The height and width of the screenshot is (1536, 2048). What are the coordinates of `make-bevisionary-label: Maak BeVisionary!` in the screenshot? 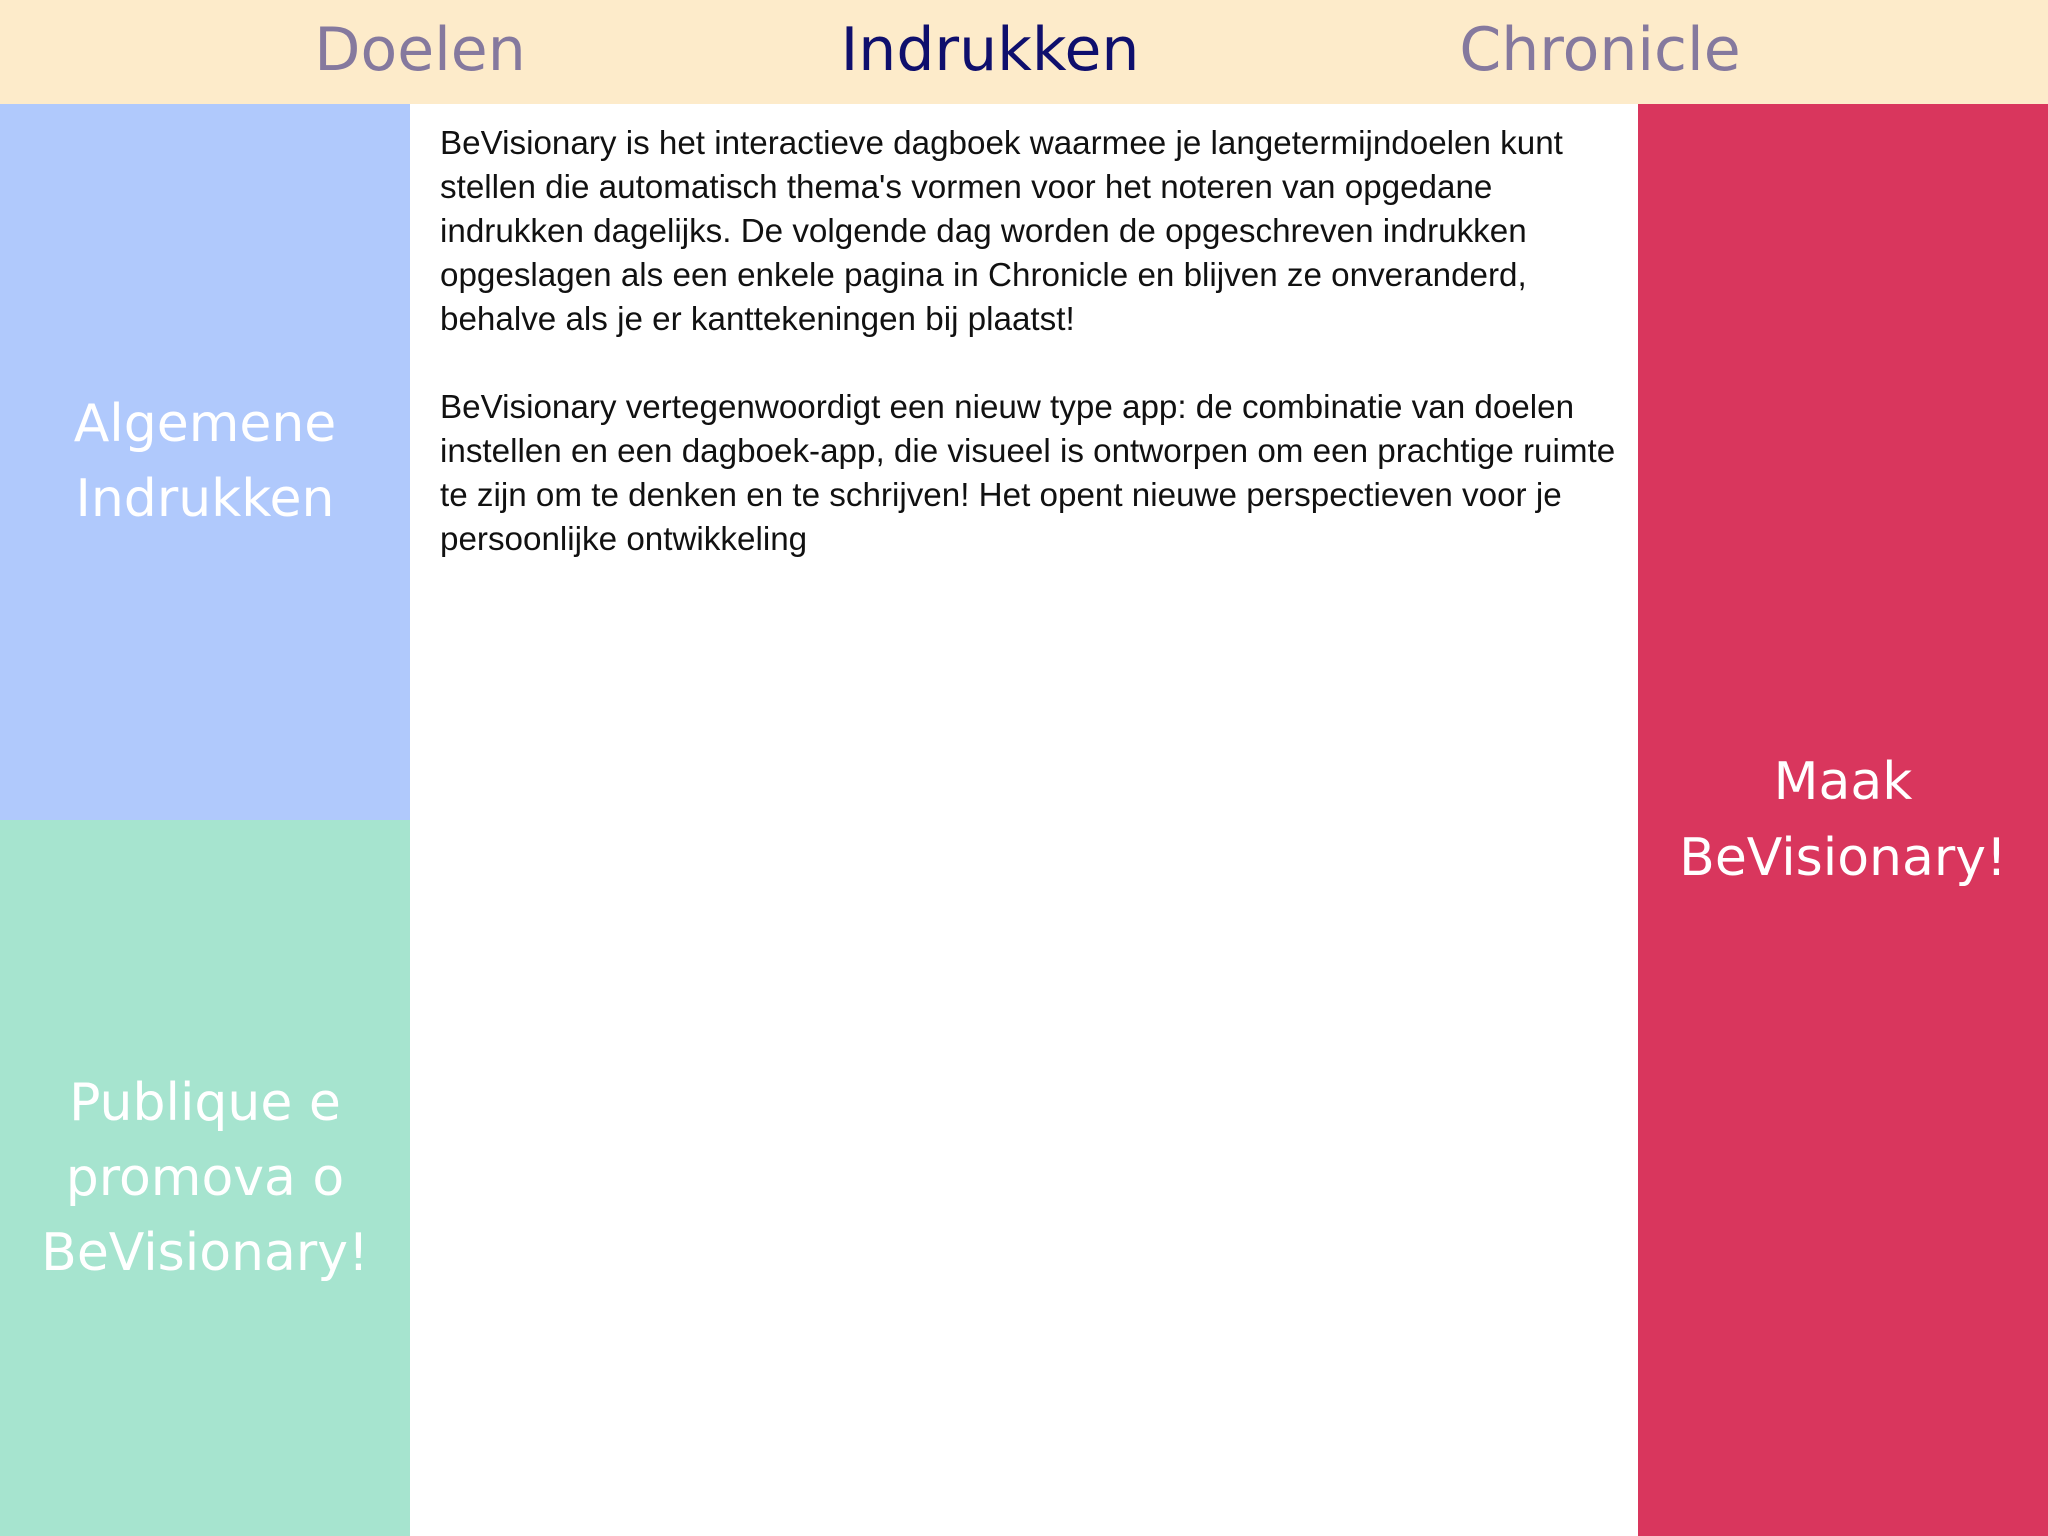 It's located at (1843, 820).